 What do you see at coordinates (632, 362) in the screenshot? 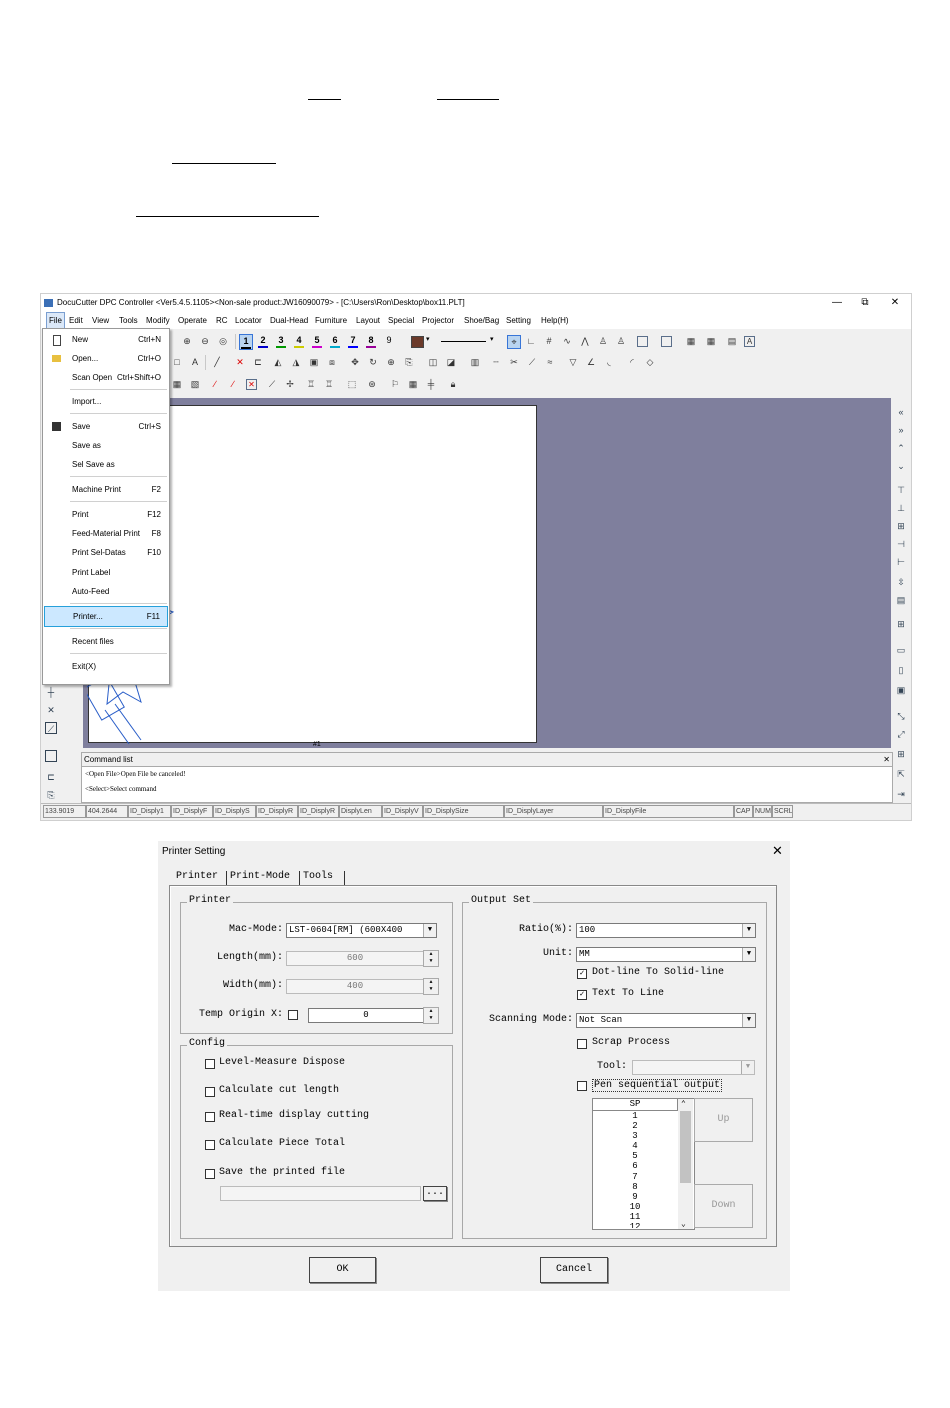
I see `fillet-icon: ◜` at bounding box center [632, 362].